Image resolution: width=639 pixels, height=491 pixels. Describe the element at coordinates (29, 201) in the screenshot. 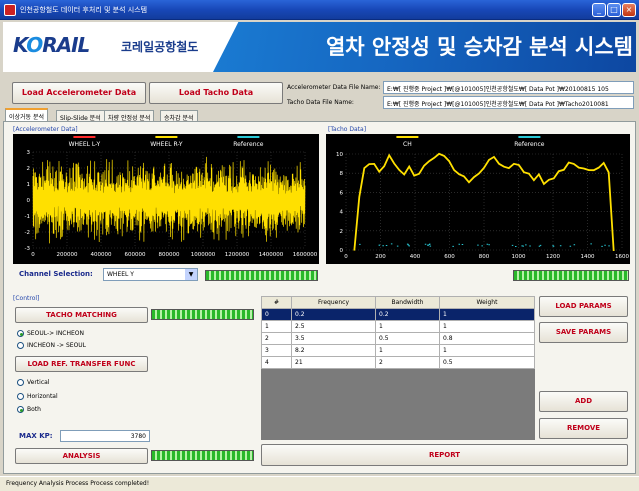

I see `y-tick-label: 0` at that location.